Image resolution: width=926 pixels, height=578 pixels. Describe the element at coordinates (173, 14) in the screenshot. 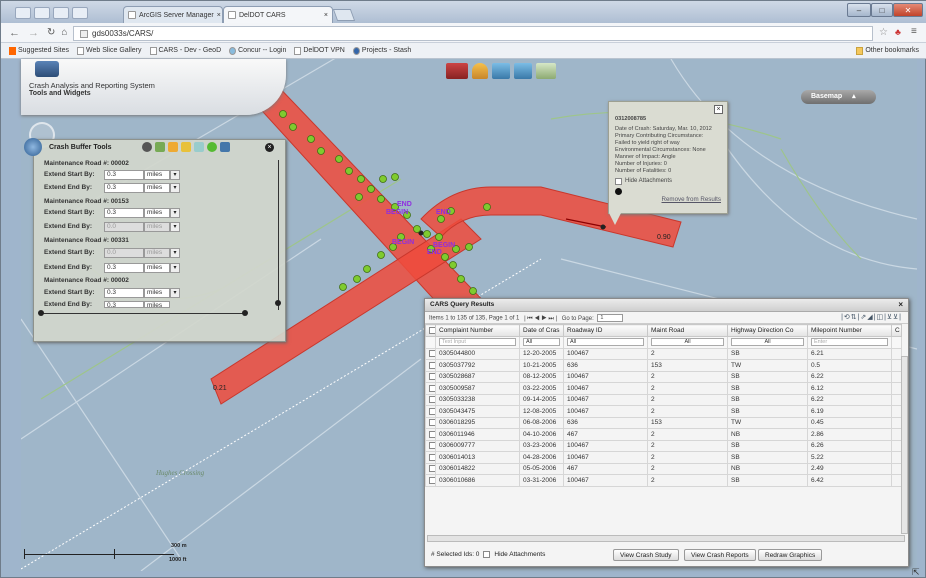

I see `tab-arcgis: ArcGIS Server Manager ×` at that location.